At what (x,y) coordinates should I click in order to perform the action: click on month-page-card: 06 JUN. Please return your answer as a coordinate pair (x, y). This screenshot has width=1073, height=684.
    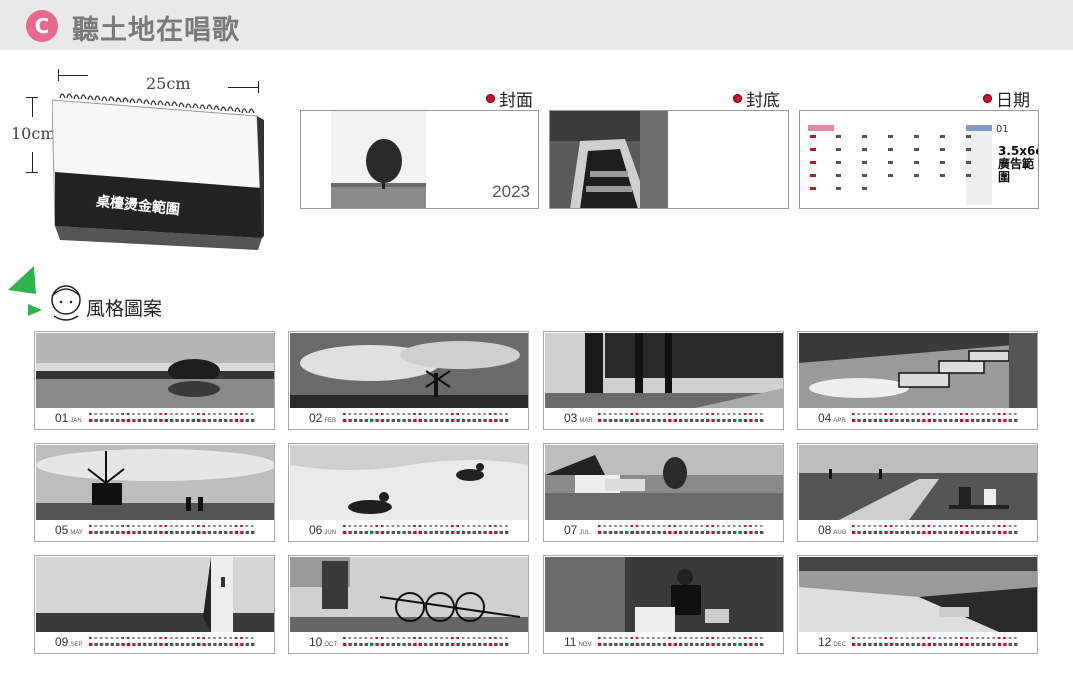
    Looking at the image, I should click on (408, 492).